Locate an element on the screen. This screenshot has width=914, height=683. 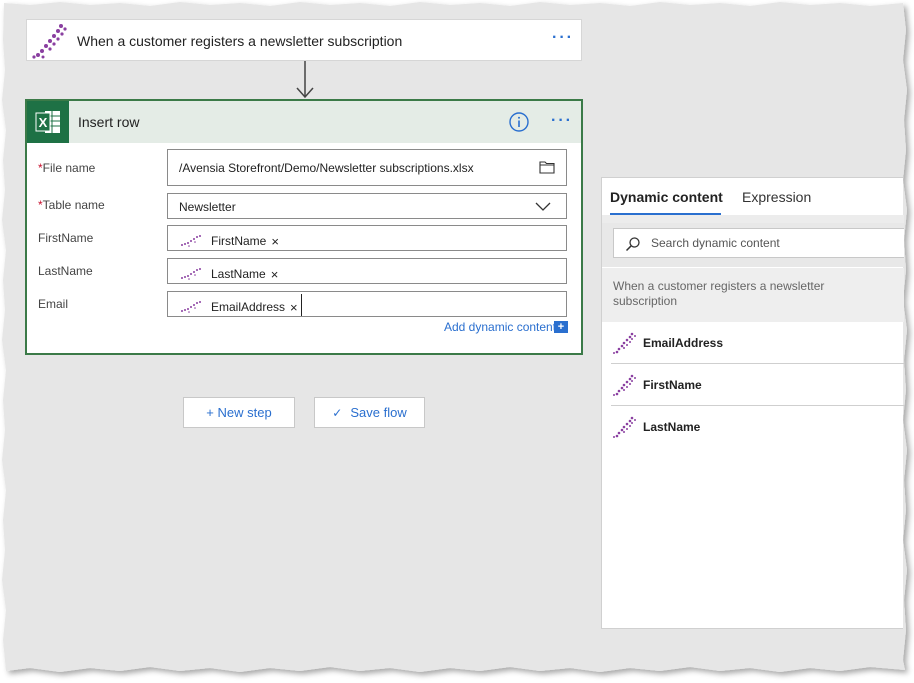
dynamic-item-firstname: FirstName is located at coordinates (753, 385).